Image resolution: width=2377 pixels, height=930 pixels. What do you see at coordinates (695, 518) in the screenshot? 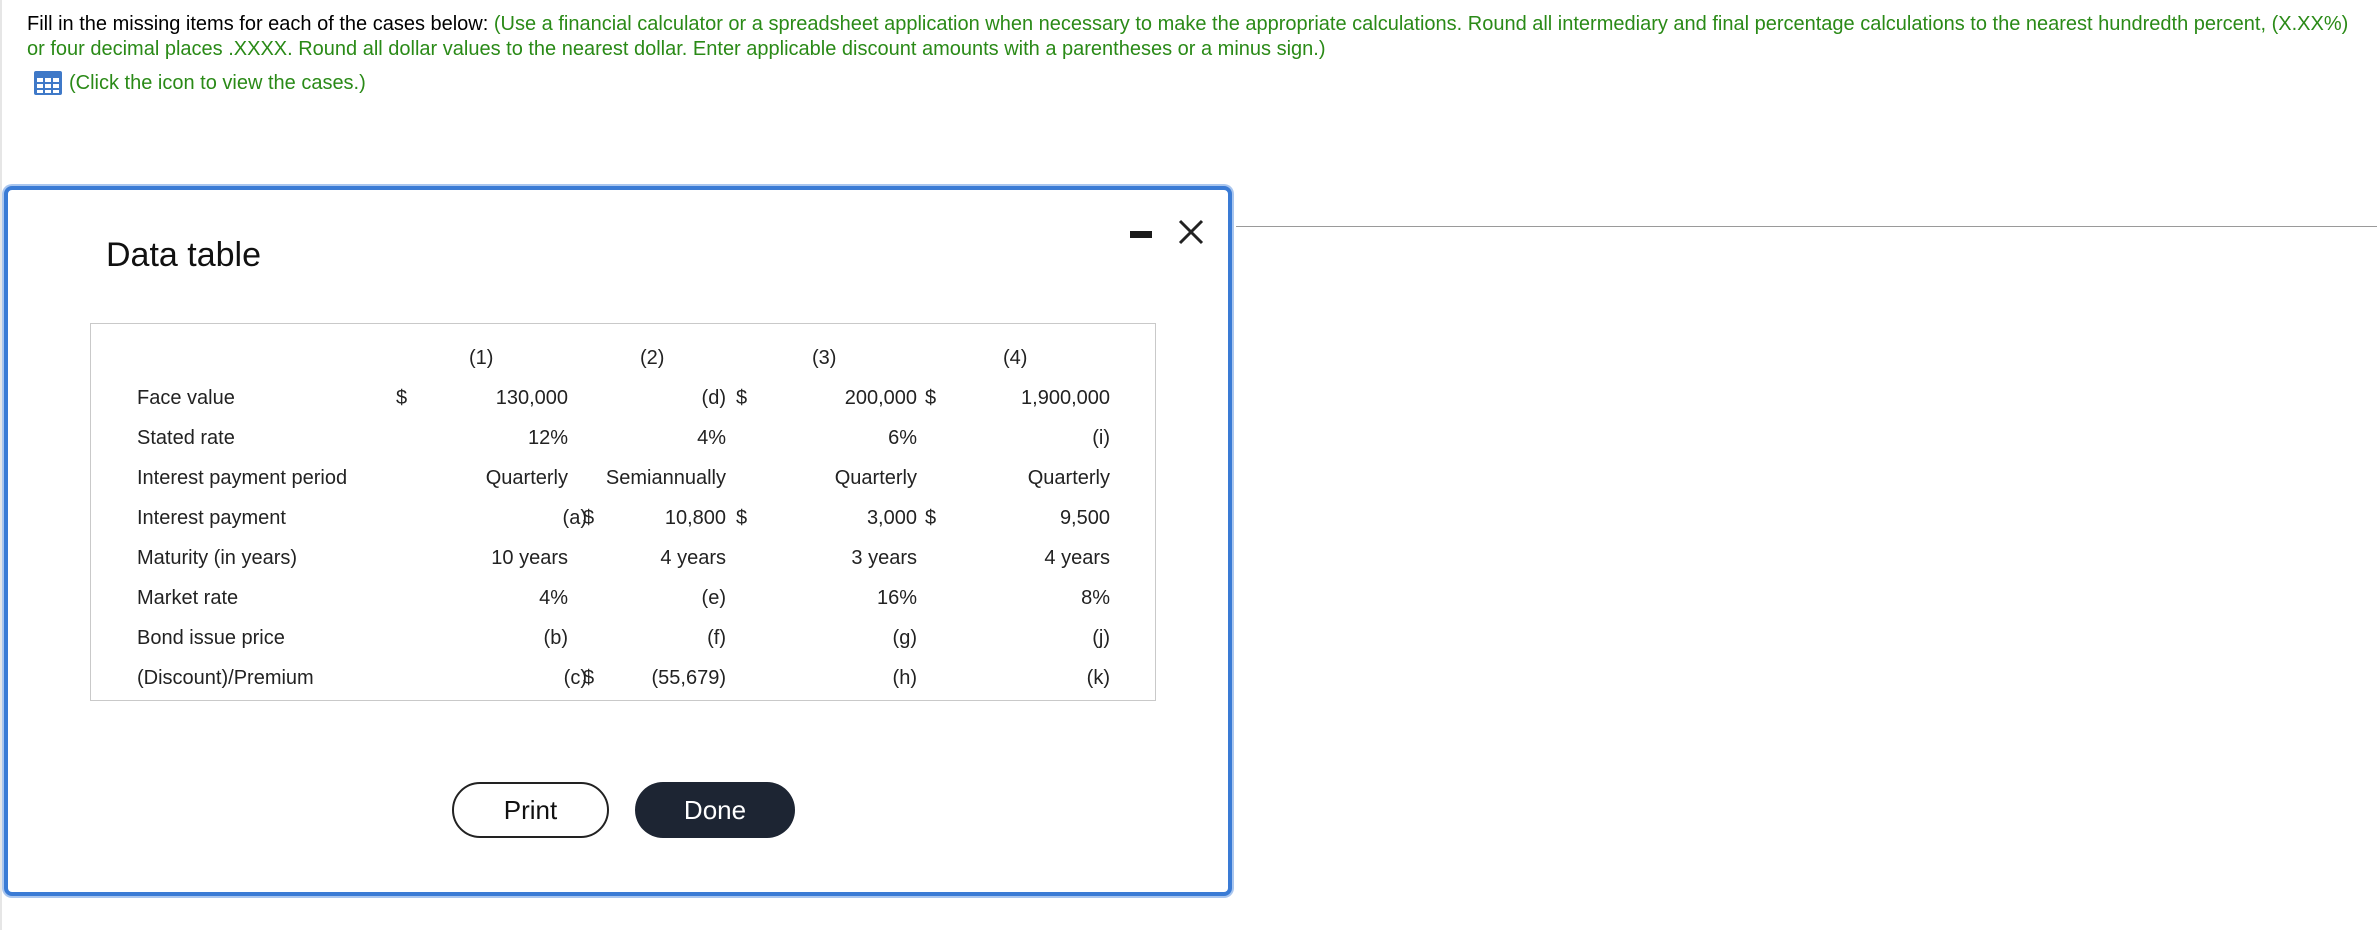
I see `table-cell: 10,800` at bounding box center [695, 518].